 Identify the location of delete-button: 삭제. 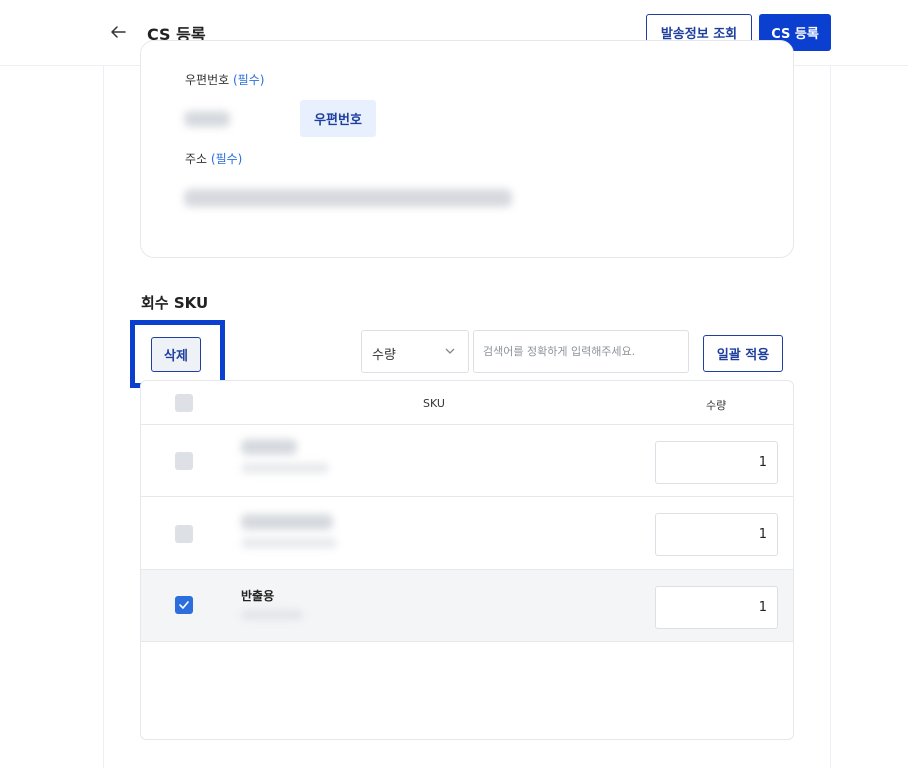
(176, 354).